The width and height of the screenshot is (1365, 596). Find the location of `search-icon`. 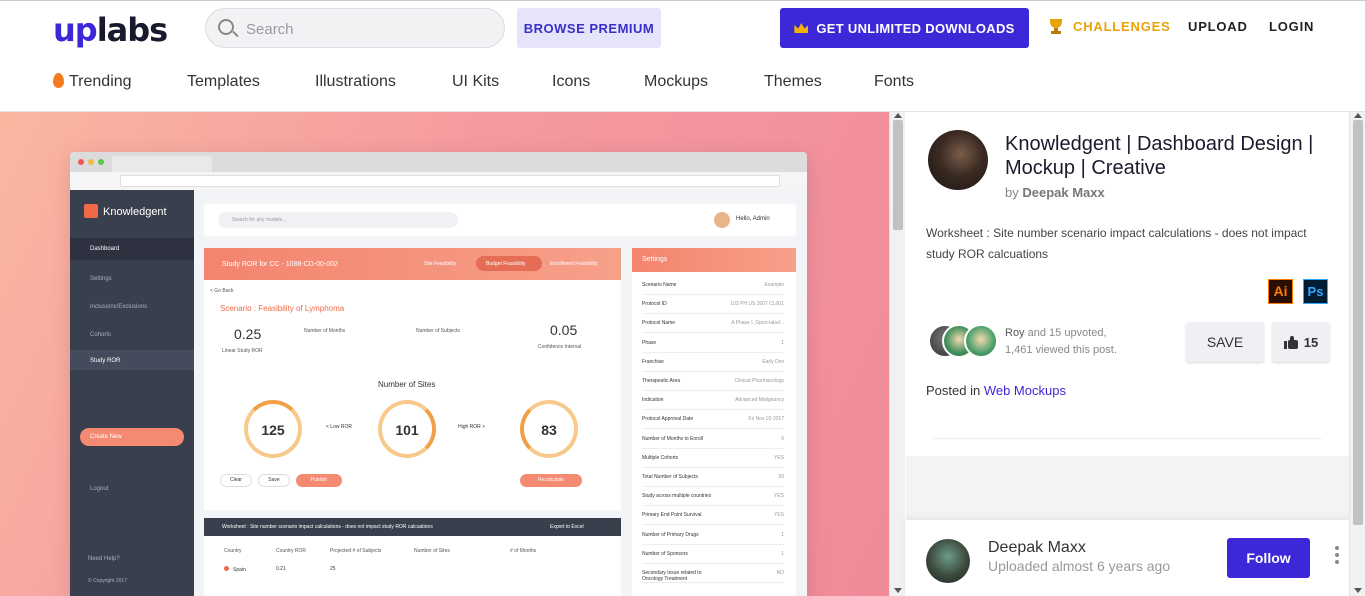

search-icon is located at coordinates (226, 27).